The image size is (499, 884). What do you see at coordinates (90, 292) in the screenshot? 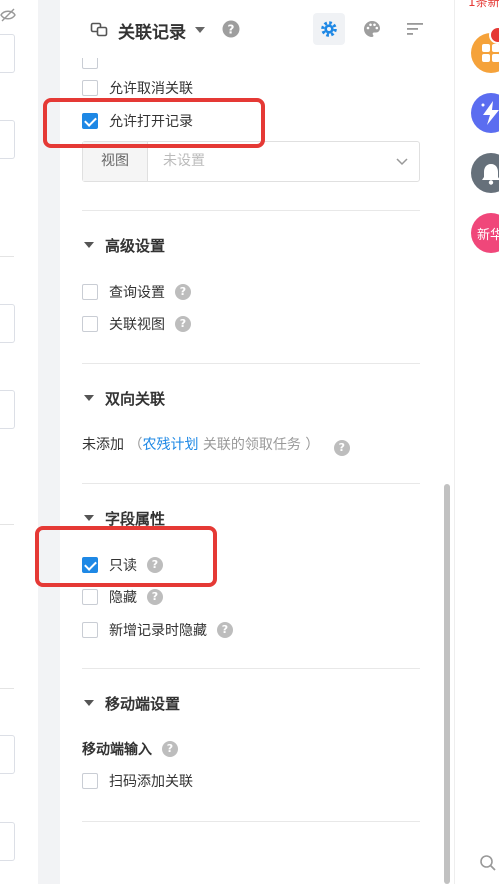
I see `query-settings-checkbox` at bounding box center [90, 292].